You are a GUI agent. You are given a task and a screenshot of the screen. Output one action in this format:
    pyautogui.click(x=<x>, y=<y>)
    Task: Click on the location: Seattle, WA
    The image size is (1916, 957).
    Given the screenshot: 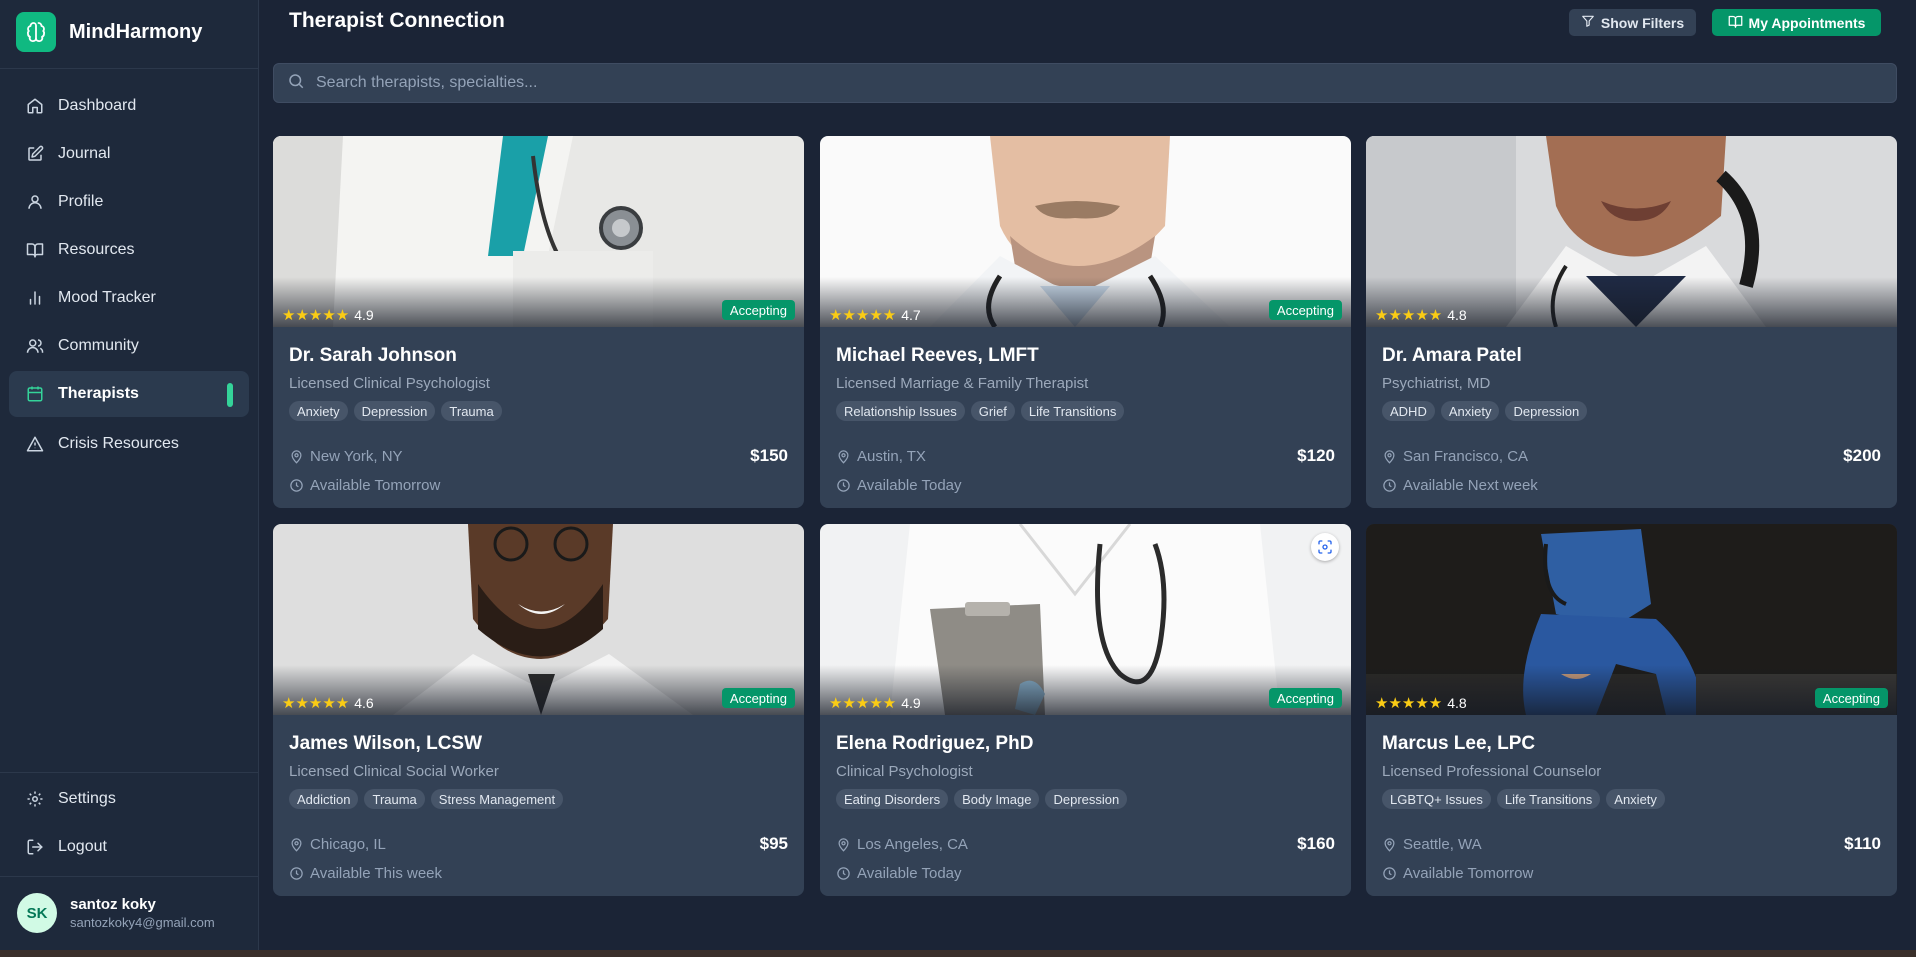 What is the action you would take?
    pyautogui.click(x=1432, y=844)
    